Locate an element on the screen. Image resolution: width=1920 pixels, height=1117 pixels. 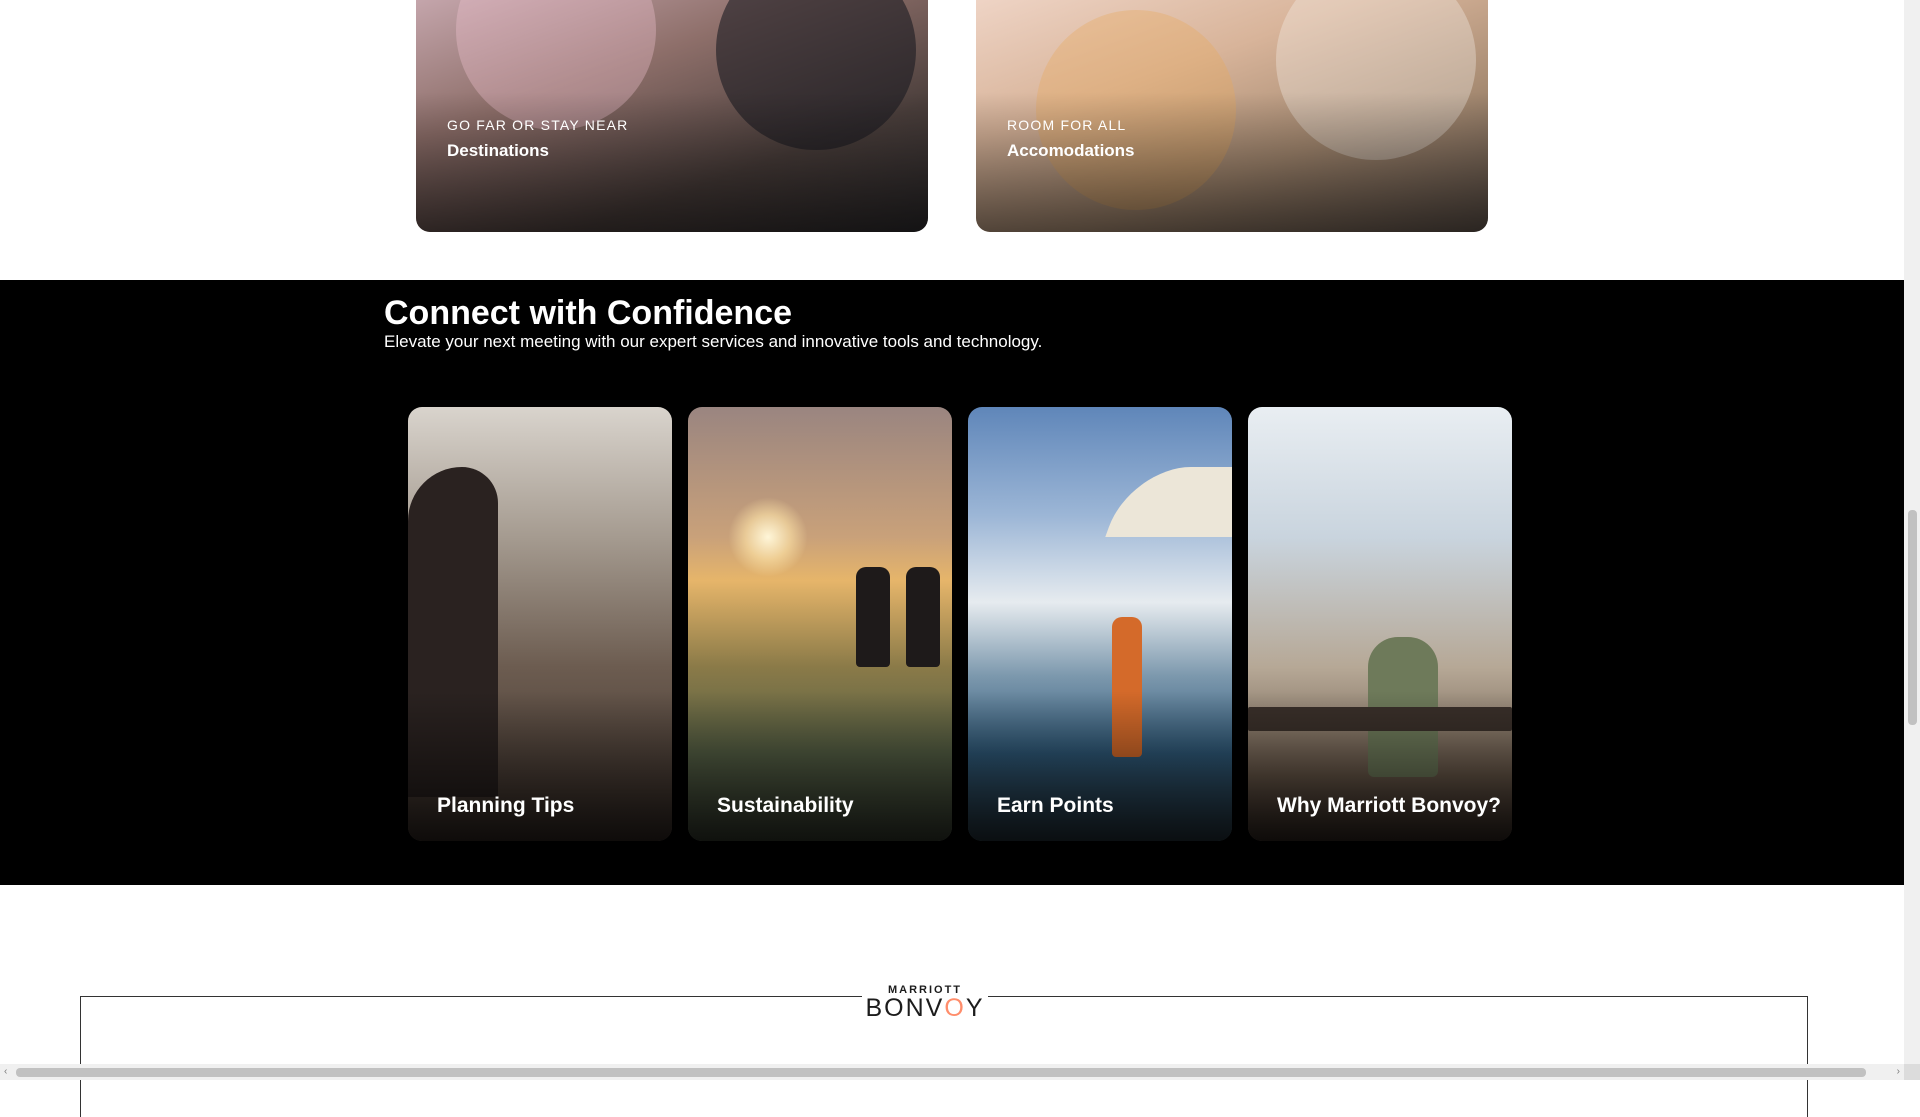
accommodations-card: ROOM FOR ALL Accomodations is located at coordinates (1232, 116).